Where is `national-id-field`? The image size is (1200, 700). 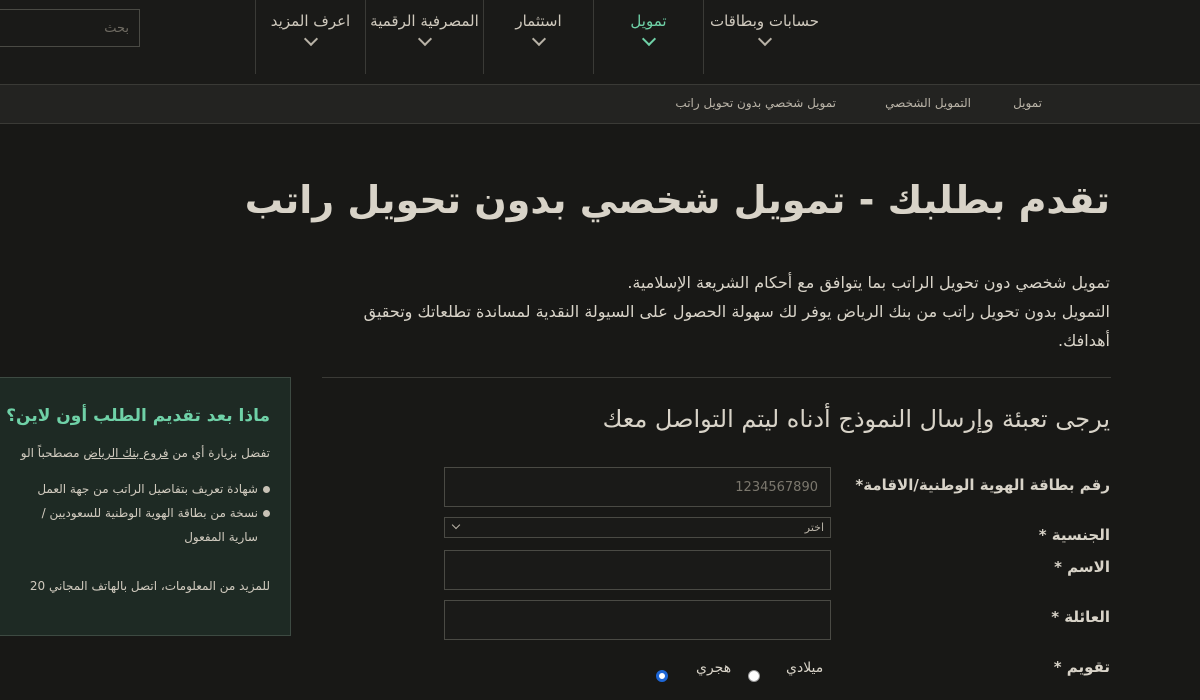
national-id-field is located at coordinates (637, 487).